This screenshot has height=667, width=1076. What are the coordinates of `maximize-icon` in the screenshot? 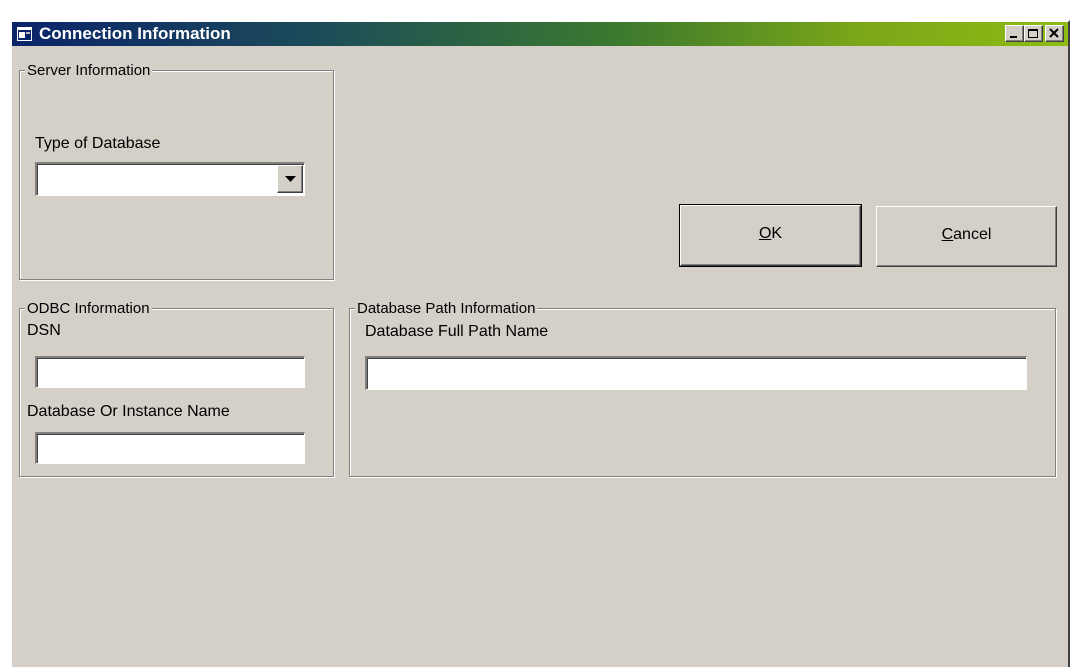 It's located at (1033, 33).